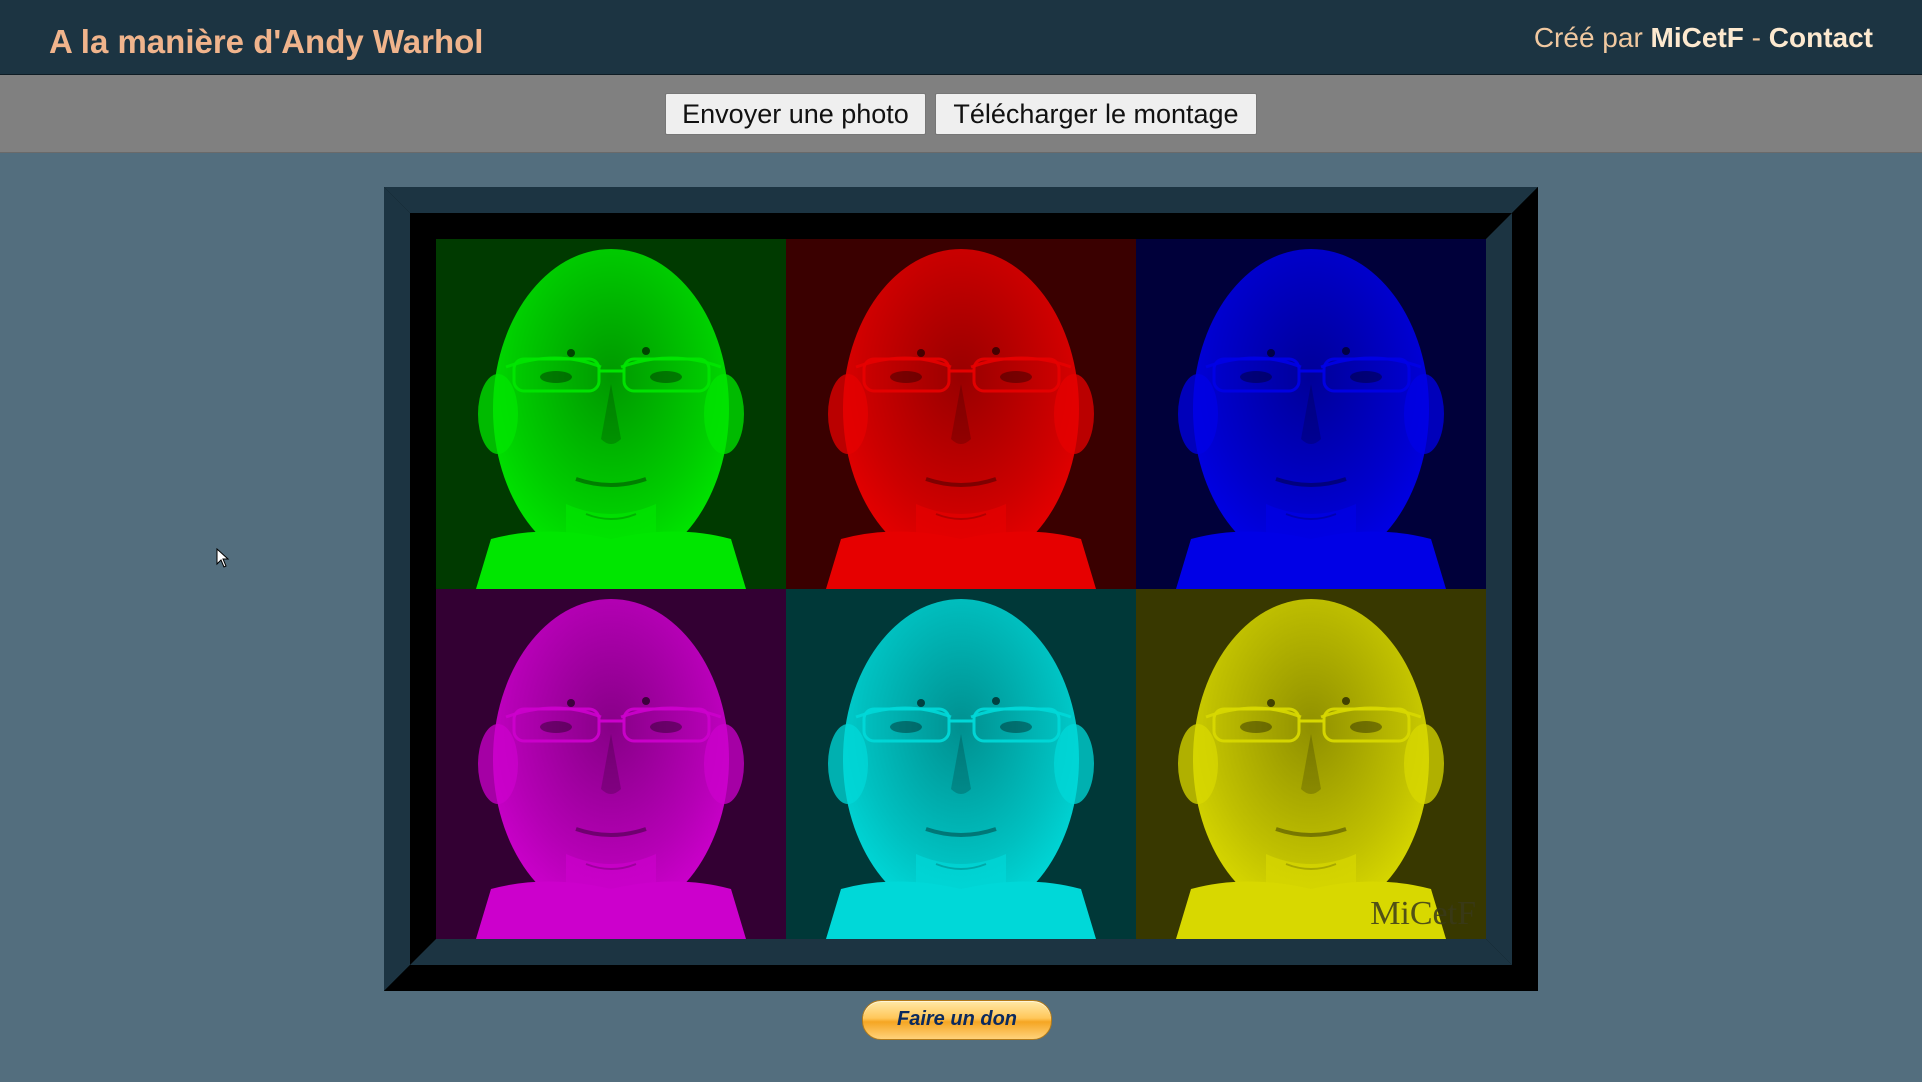 The height and width of the screenshot is (1082, 1922). What do you see at coordinates (795, 114) in the screenshot?
I see `upload-photo-button: Envoyer une photo` at bounding box center [795, 114].